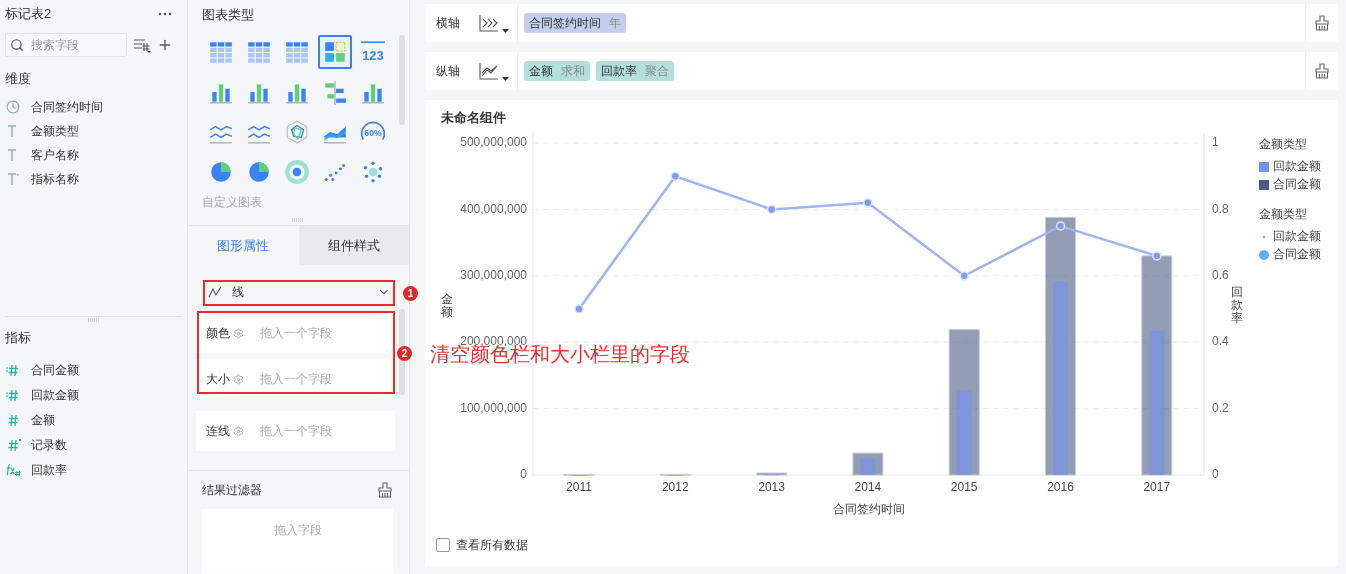 This screenshot has width=1346, height=574. What do you see at coordinates (619, 71) in the screenshot?
I see `pill-label: 回款率` at bounding box center [619, 71].